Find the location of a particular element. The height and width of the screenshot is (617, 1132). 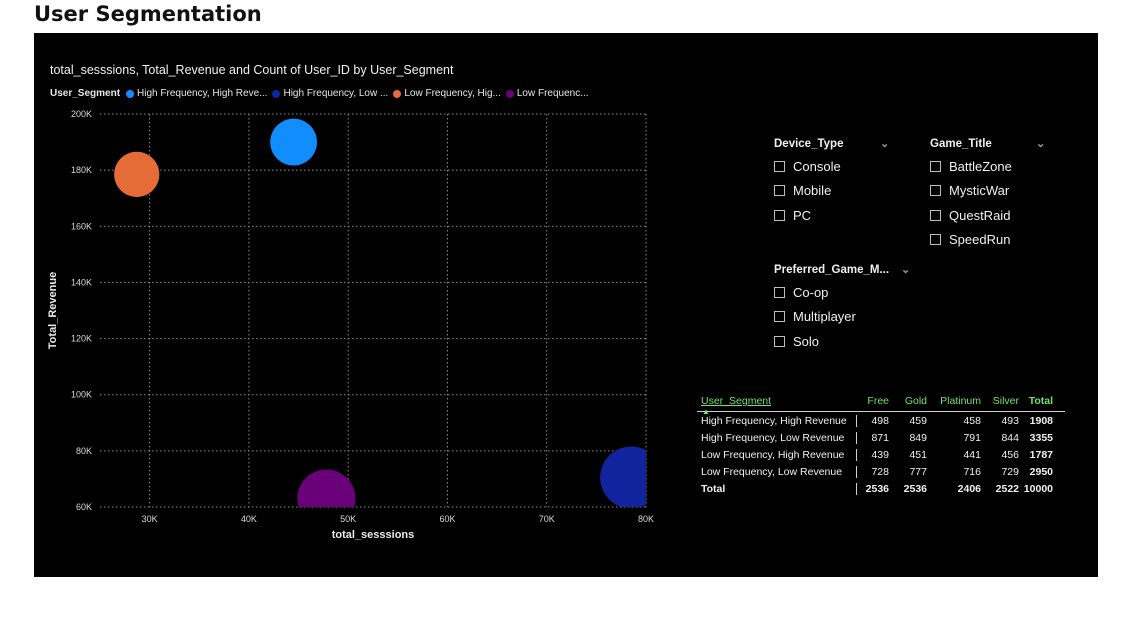

matrix-column-header: Free is located at coordinates (873, 401).